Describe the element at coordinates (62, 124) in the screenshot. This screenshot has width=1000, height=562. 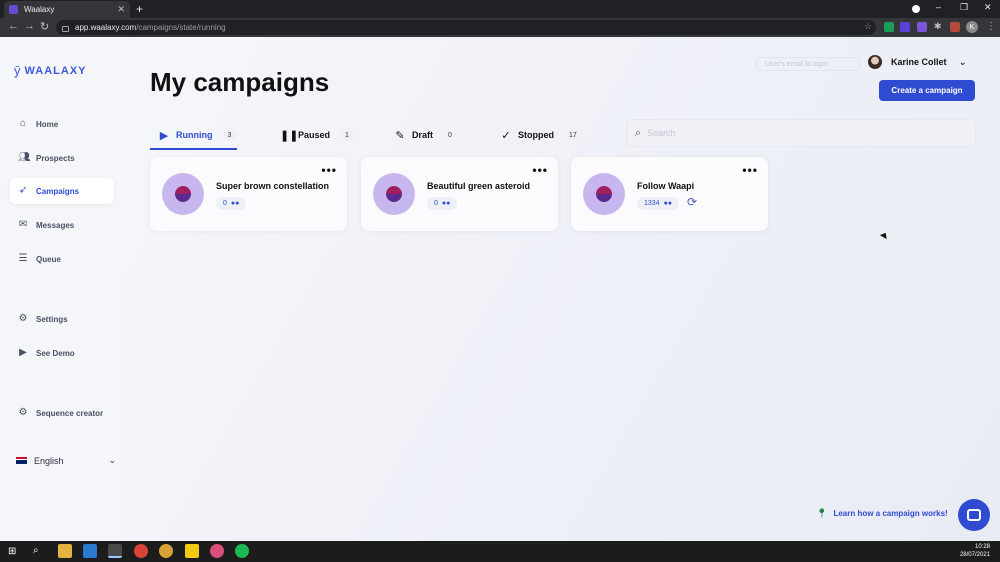
I see `sidebar-item-home: ⌂ Home` at that location.